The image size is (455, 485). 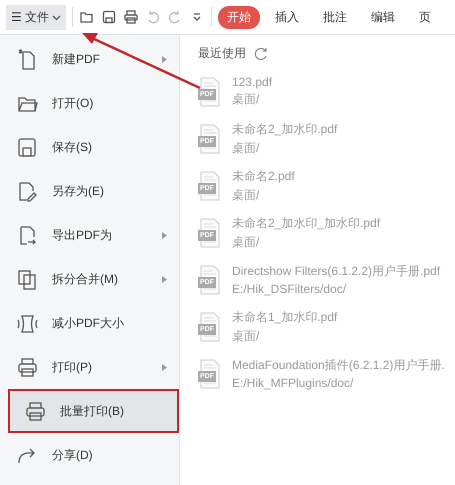 What do you see at coordinates (89, 323) in the screenshot?
I see `menu-item: 减小PDF大小` at bounding box center [89, 323].